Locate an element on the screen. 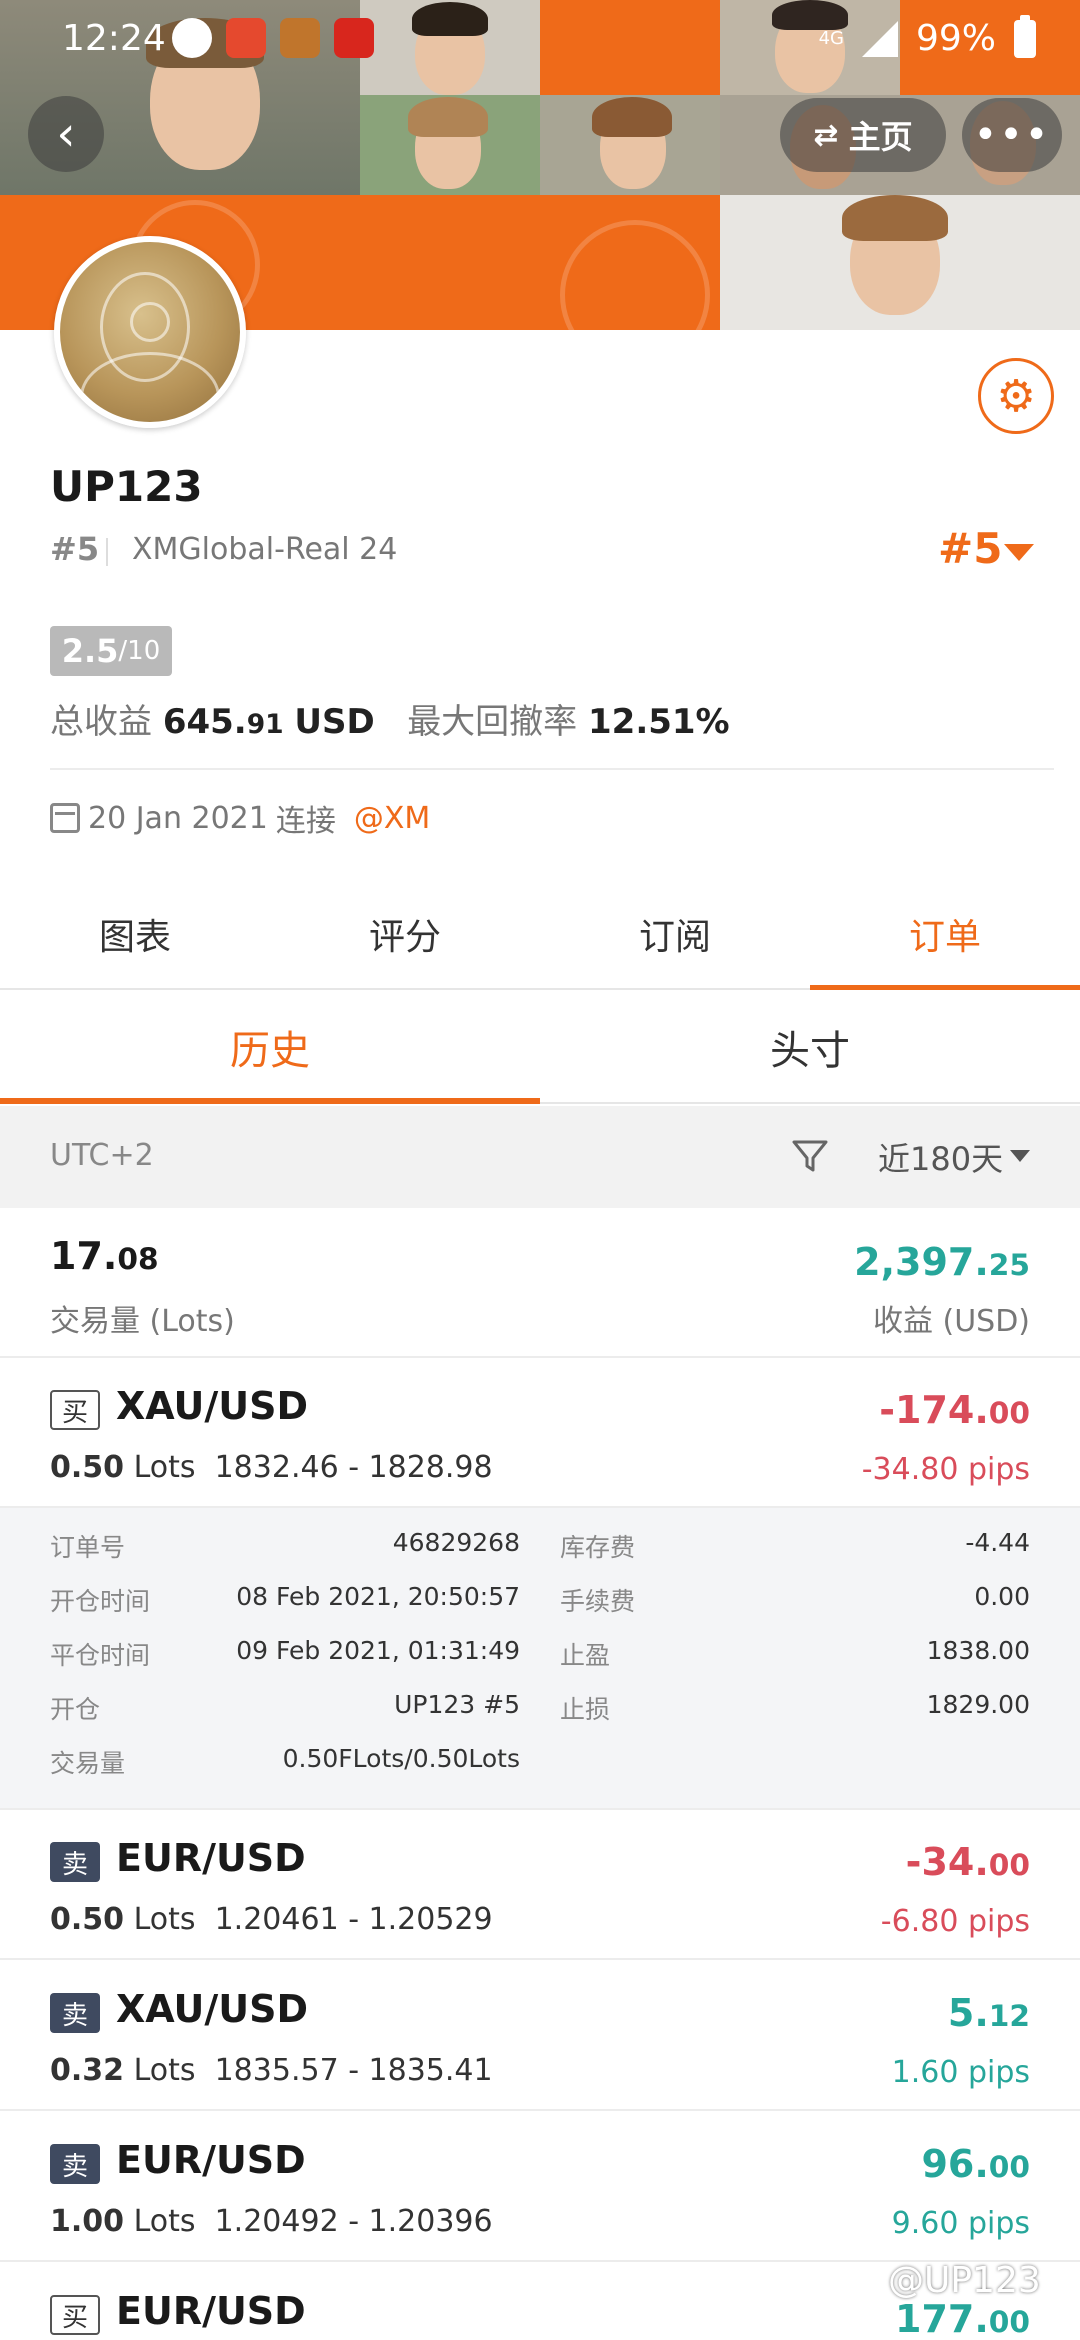 The image size is (1080, 2340). joined-info: 20 Jan 2021 连接 @XM is located at coordinates (240, 818).